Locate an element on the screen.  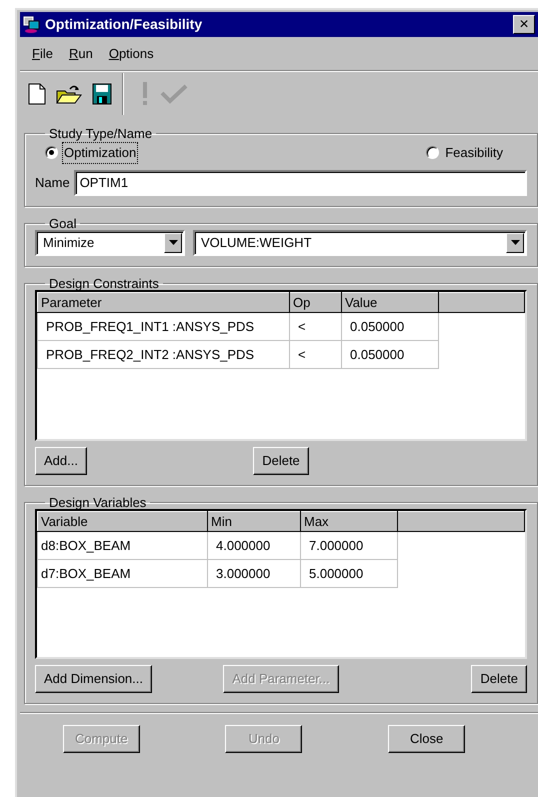
radio-label: Feasibility is located at coordinates (474, 153).